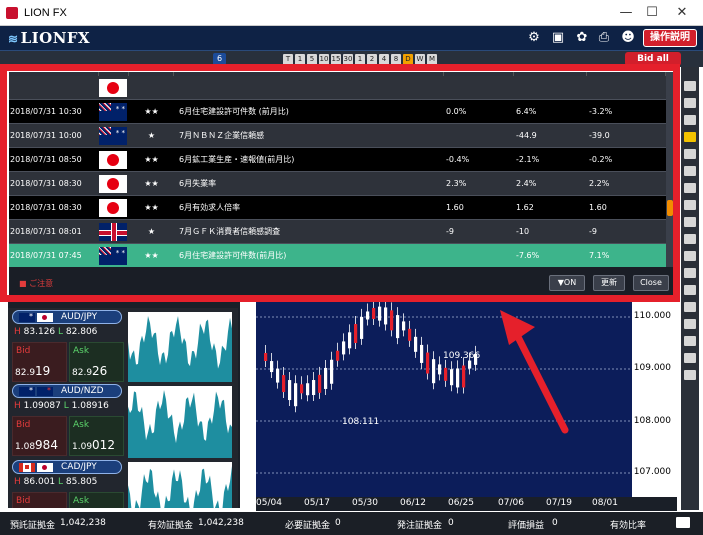 This screenshot has width=703, height=535. I want to click on save-icon: ▣, so click(558, 38).